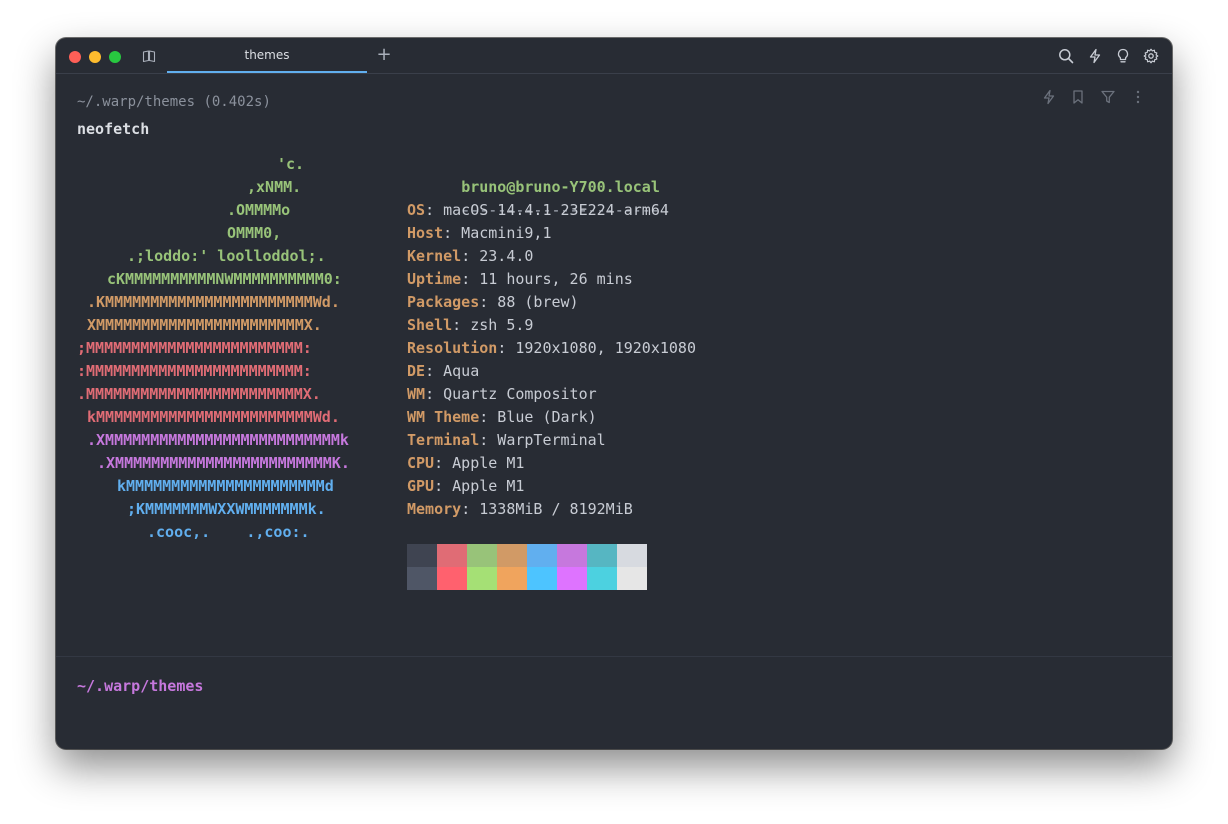 Image resolution: width=1228 pixels, height=824 pixels. Describe the element at coordinates (416, 394) in the screenshot. I see `info-key: WM` at that location.